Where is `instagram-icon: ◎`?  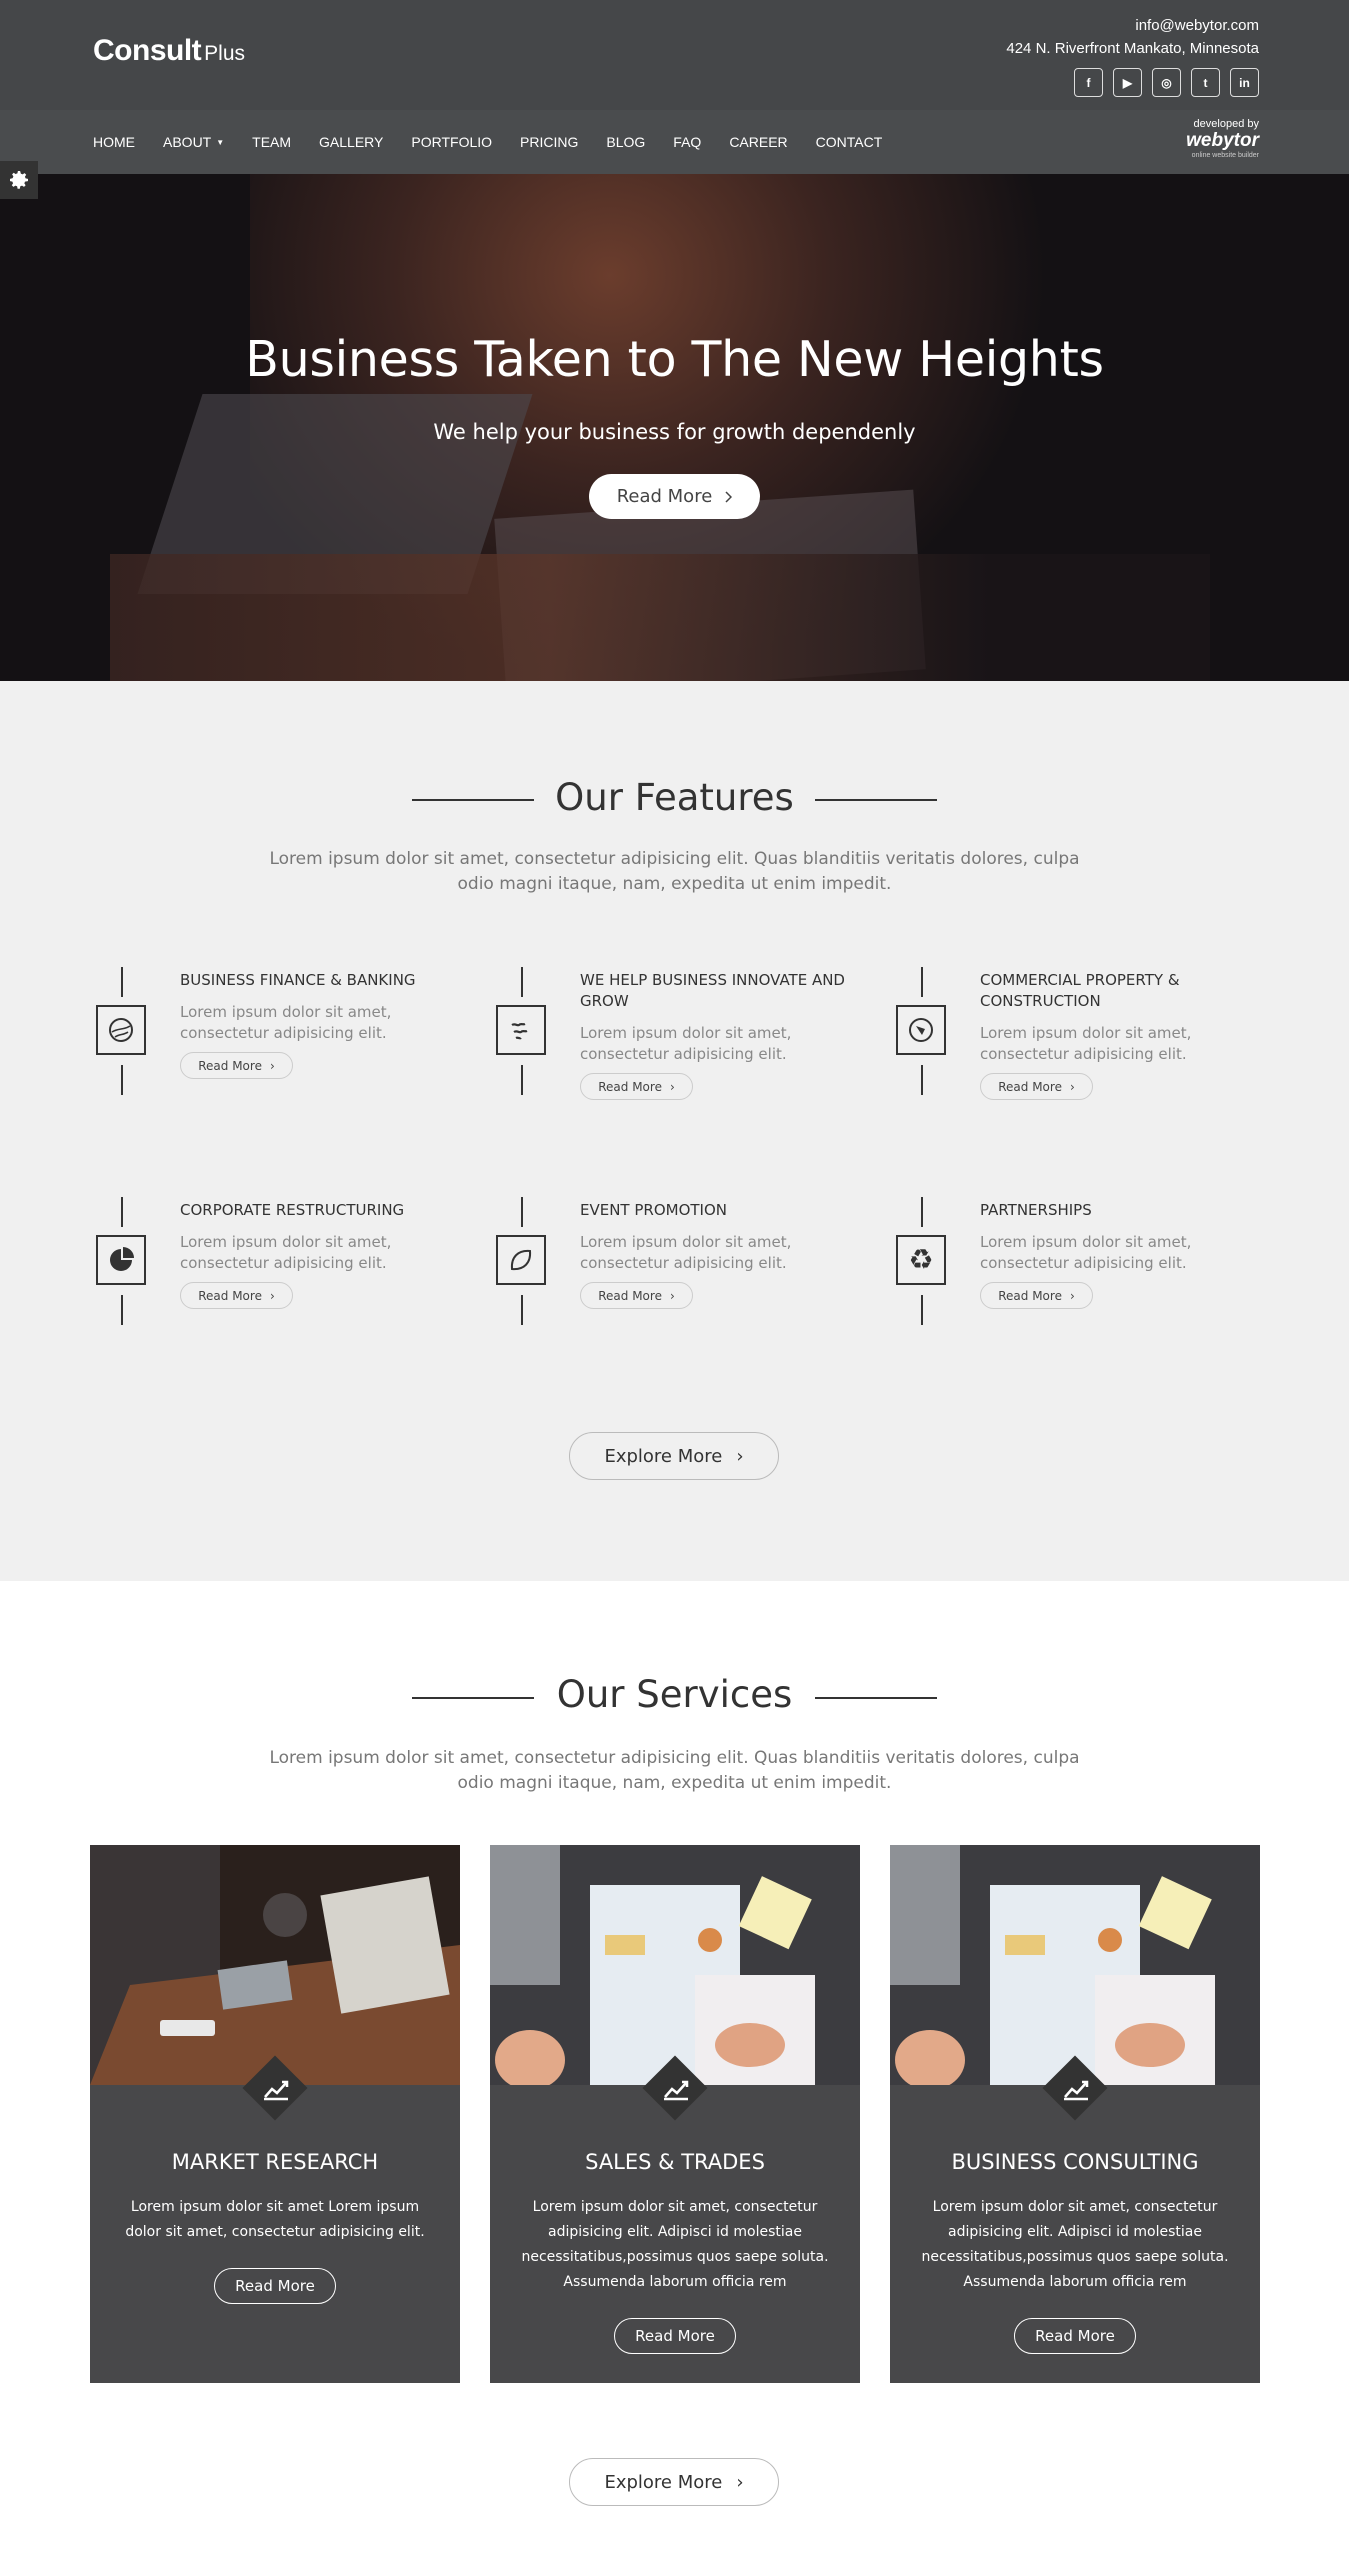
instagram-icon: ◎ is located at coordinates (1166, 82).